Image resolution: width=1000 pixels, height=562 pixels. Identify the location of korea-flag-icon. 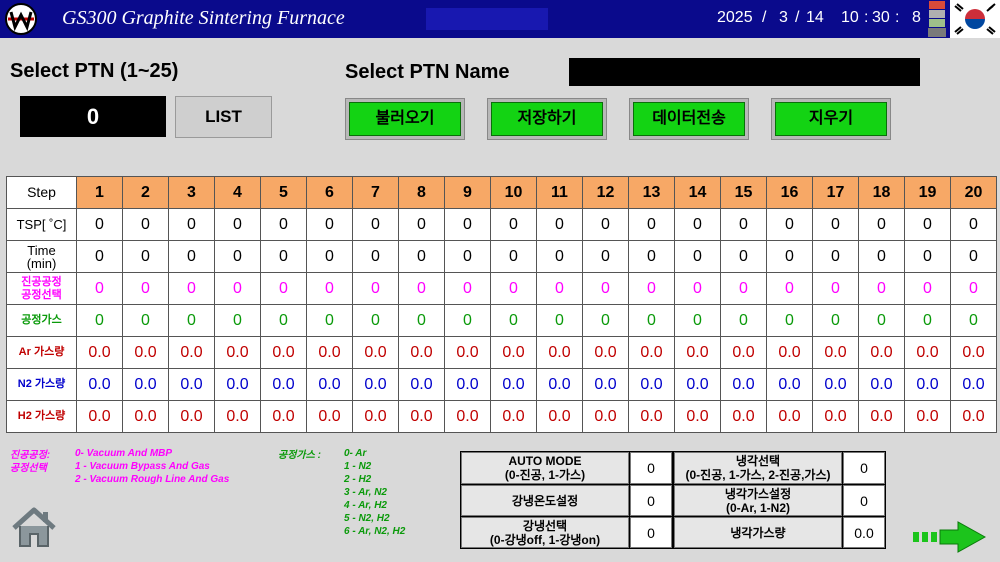
(975, 19).